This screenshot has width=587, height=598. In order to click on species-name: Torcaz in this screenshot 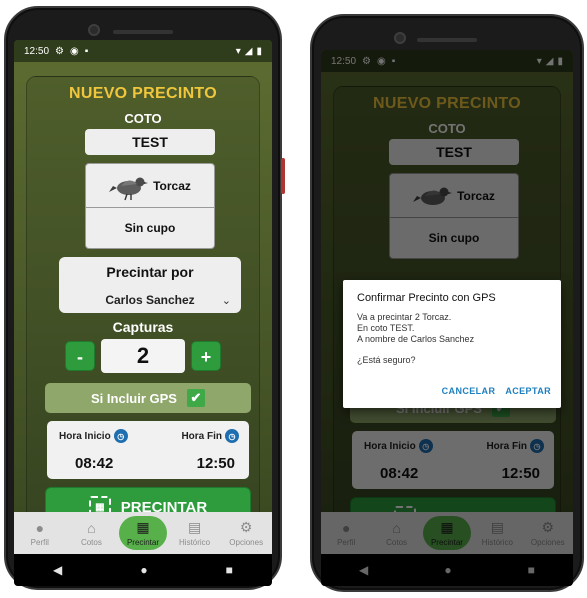, I will do `click(172, 185)`.